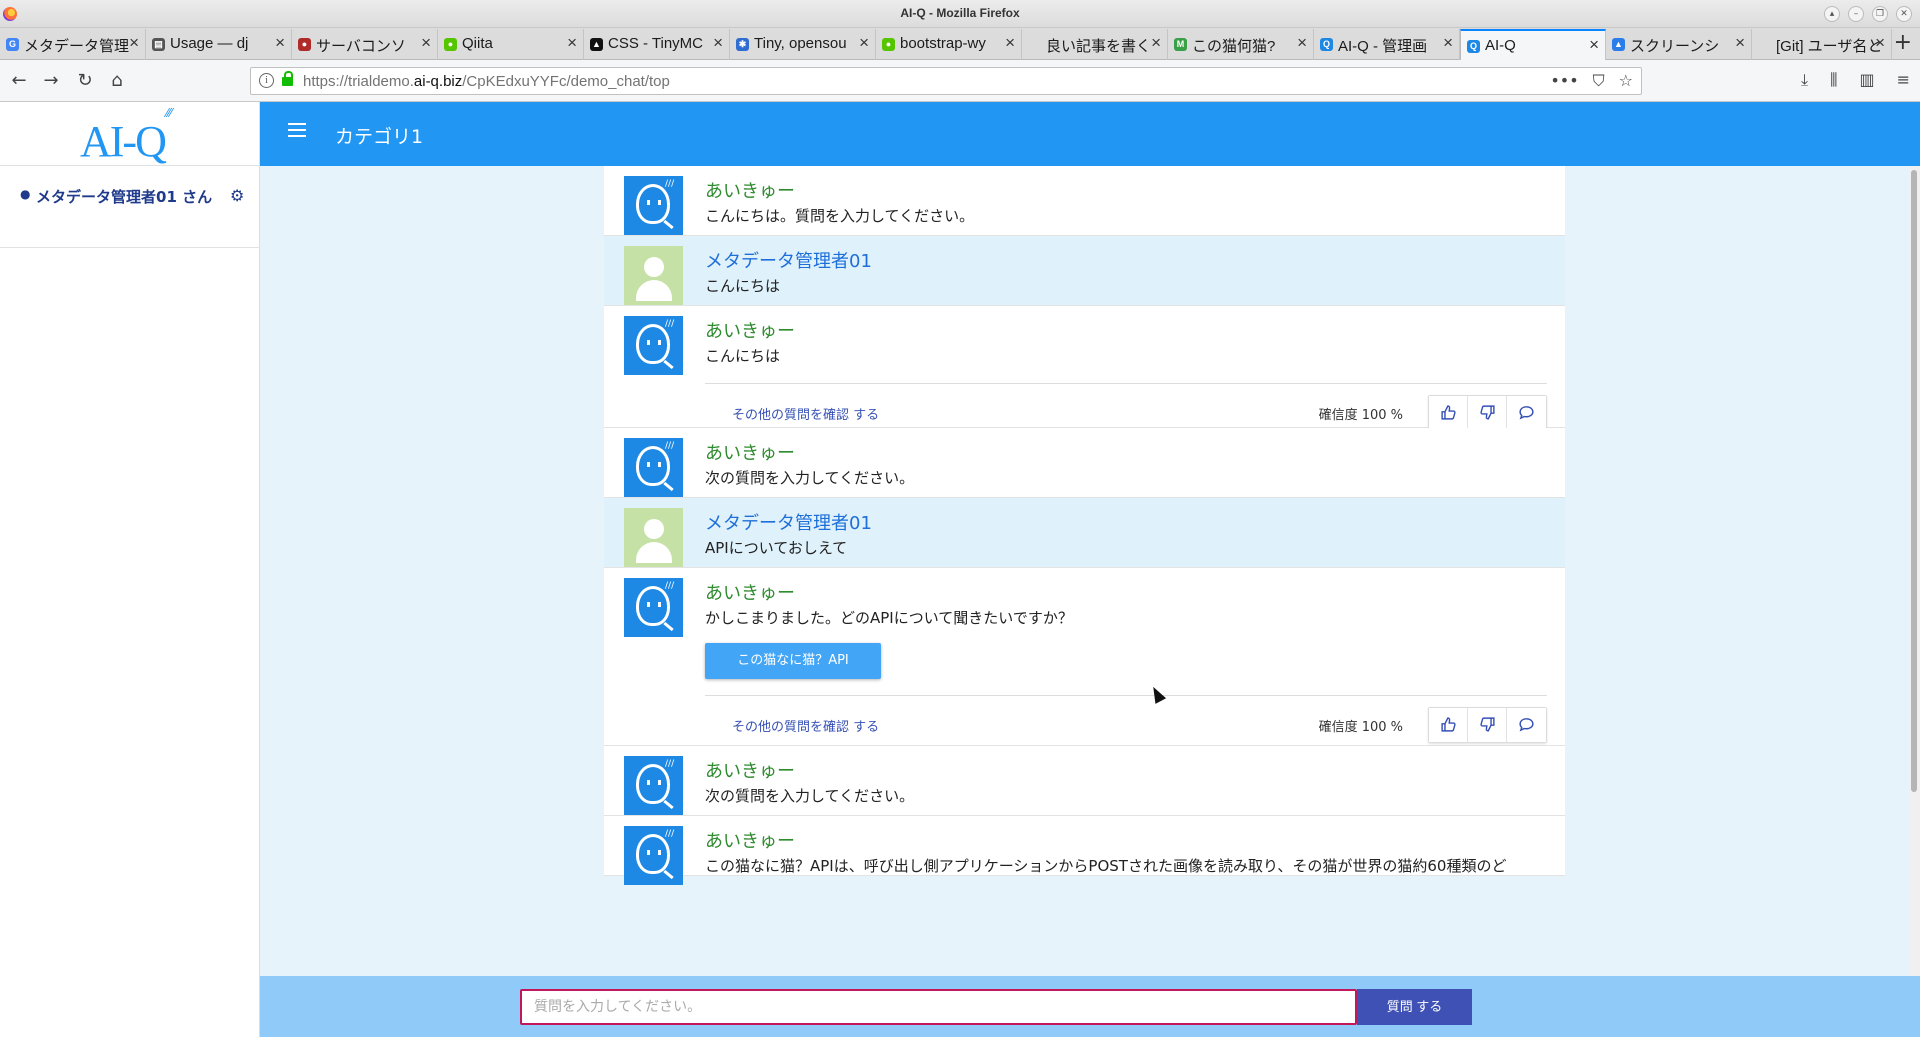 This screenshot has height=1037, width=1920. I want to click on tab-label: [Git] ユーザ名と, so click(1829, 46).